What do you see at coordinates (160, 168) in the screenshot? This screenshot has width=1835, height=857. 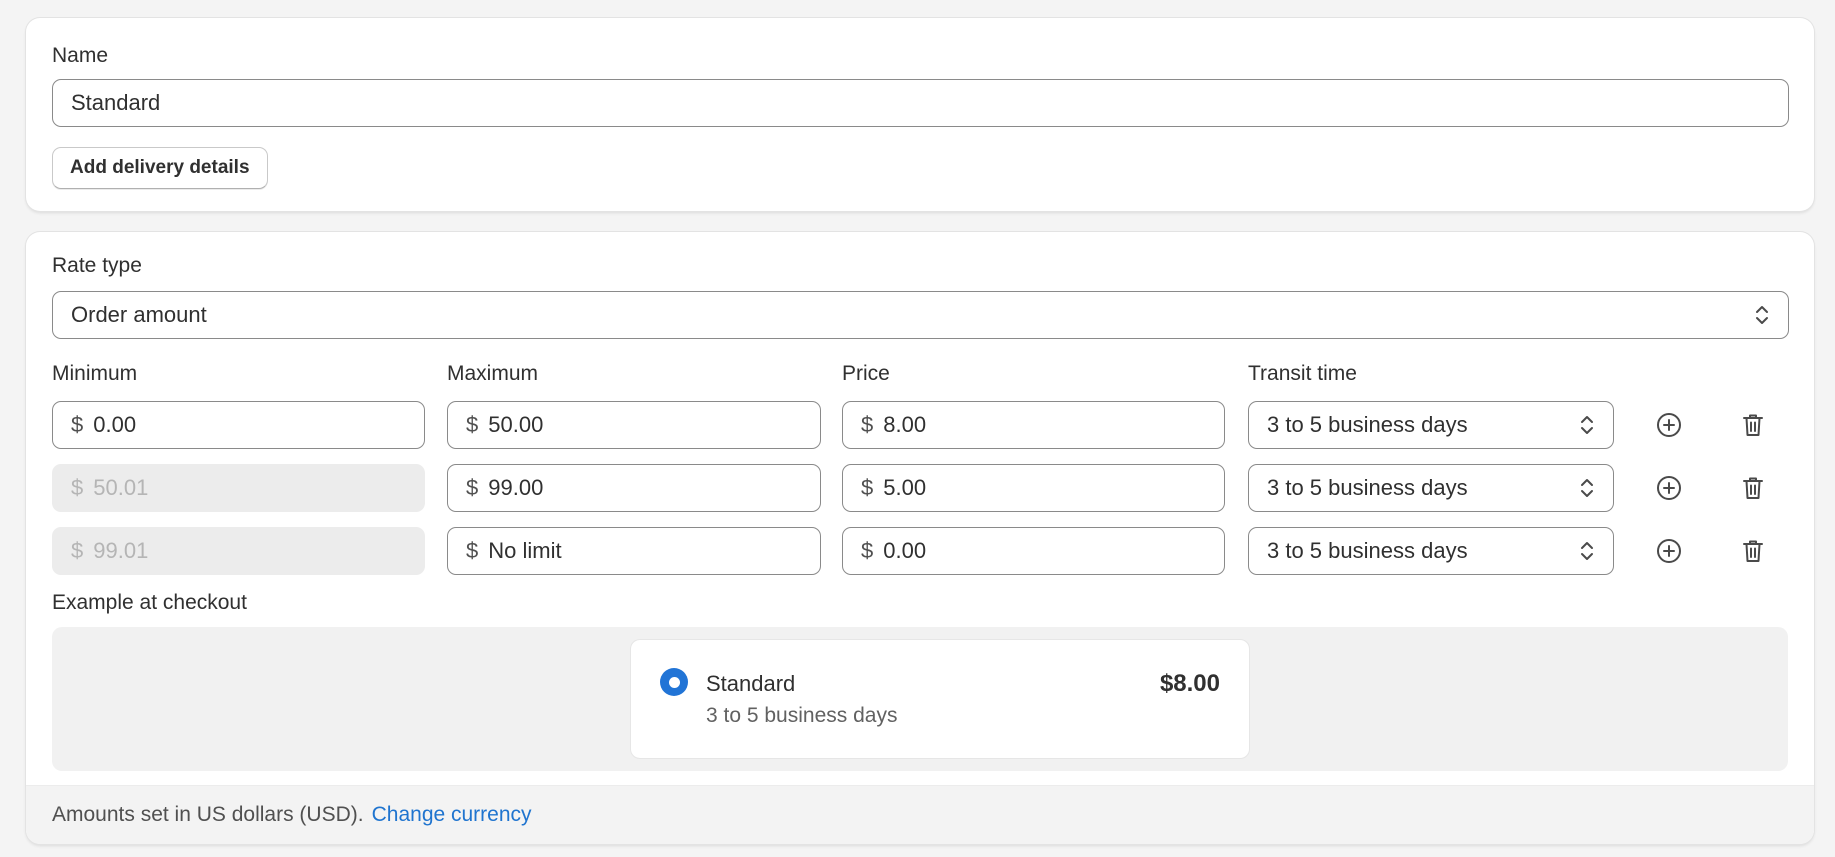 I see `add-delivery-details-button: Add delivery details` at bounding box center [160, 168].